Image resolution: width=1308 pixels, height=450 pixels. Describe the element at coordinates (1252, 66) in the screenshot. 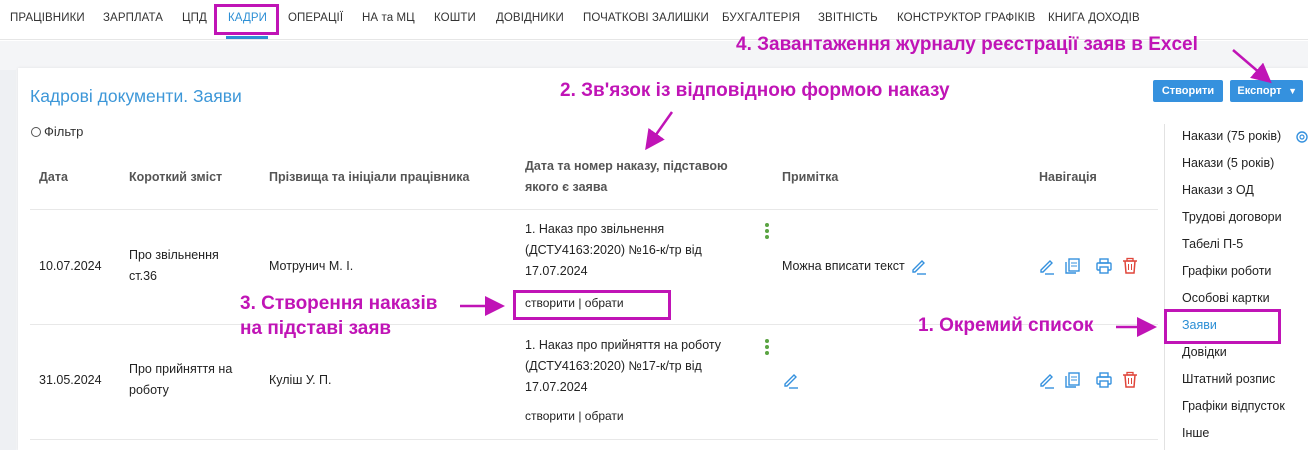

I see `arrow-to-export` at that location.